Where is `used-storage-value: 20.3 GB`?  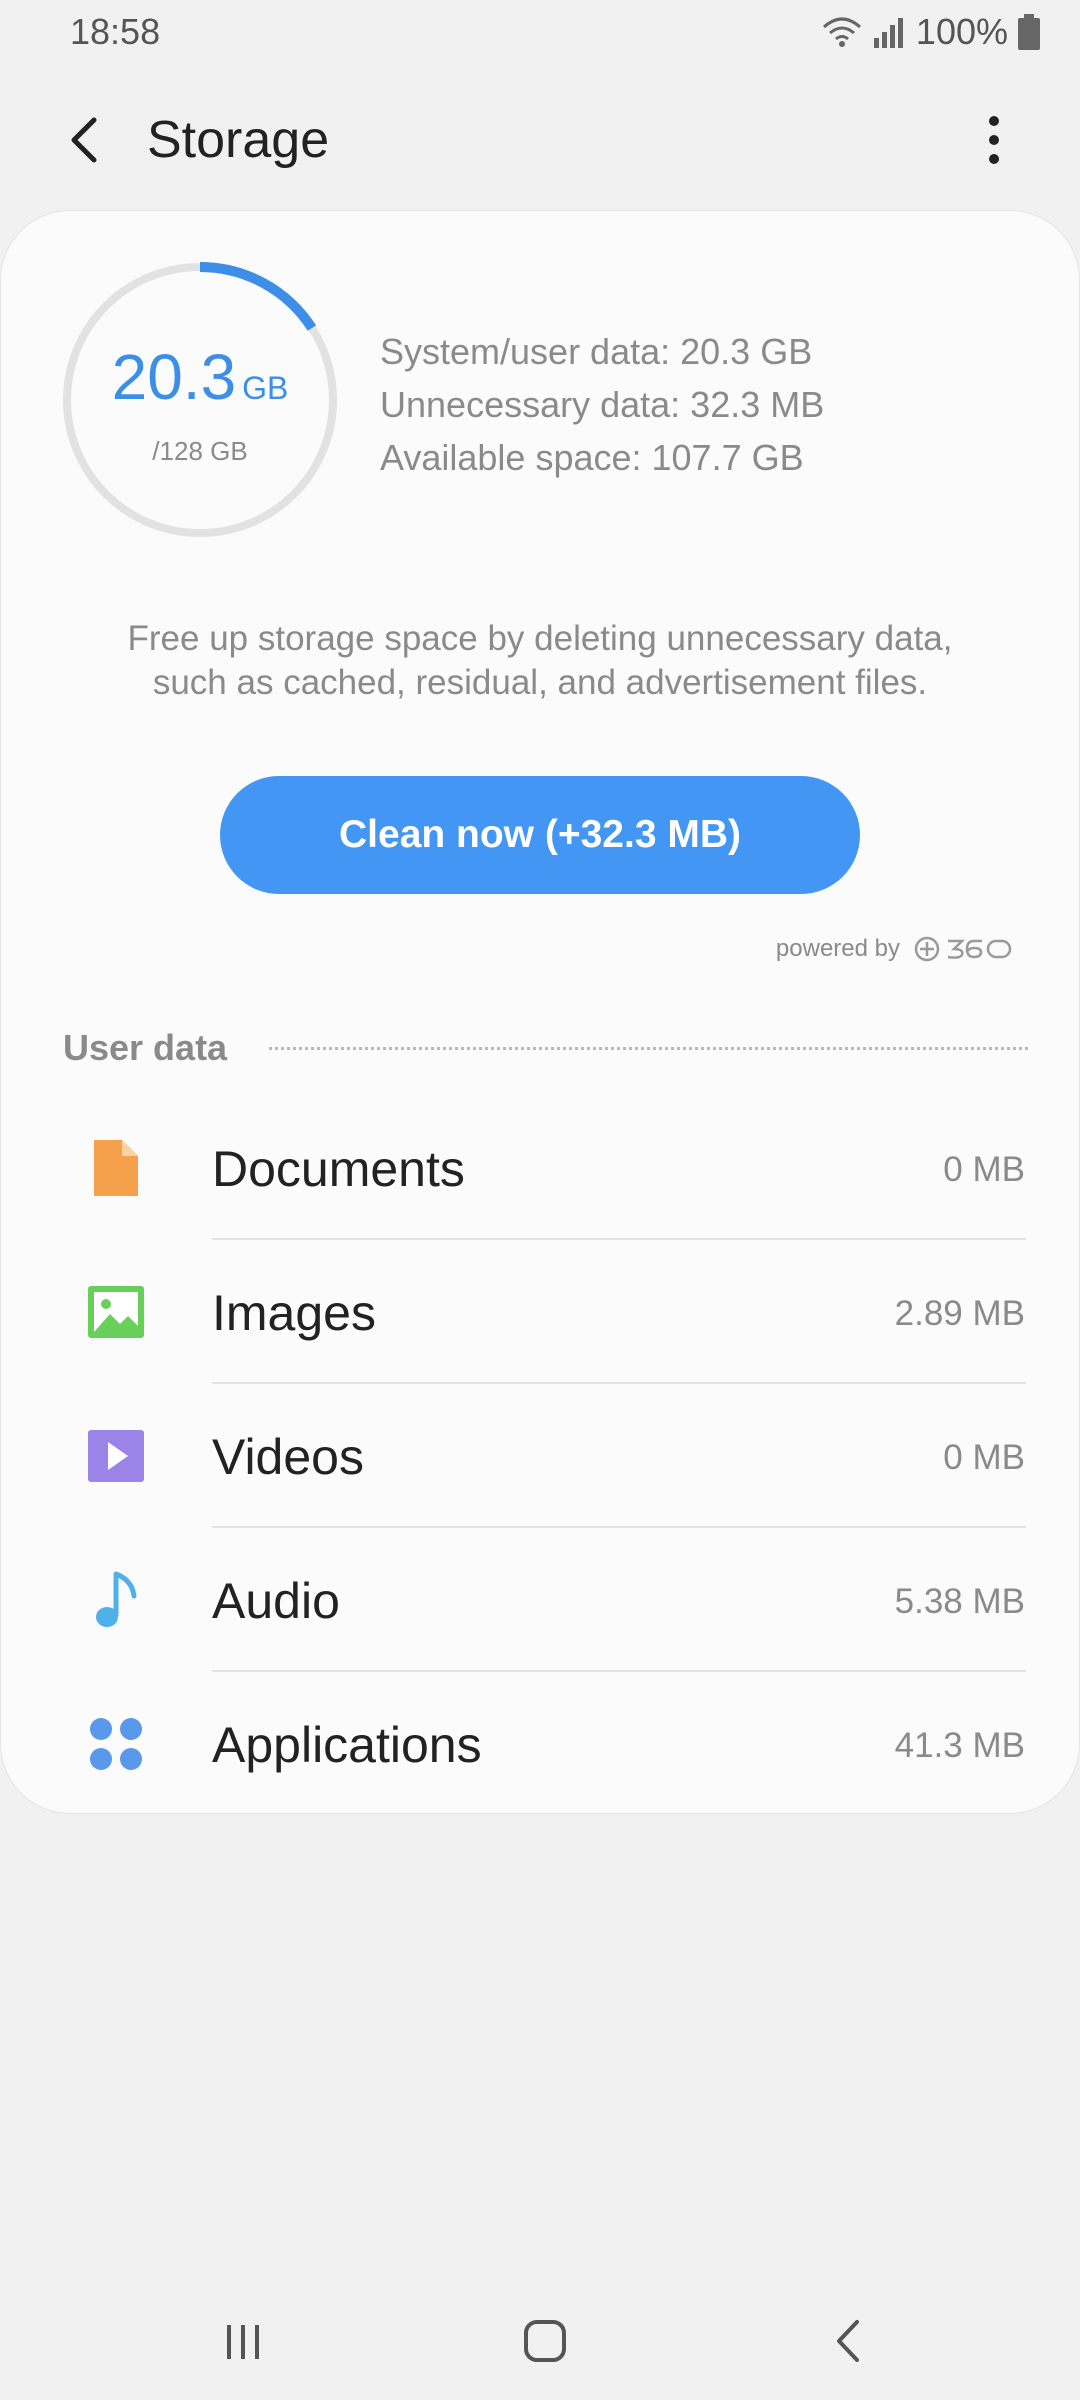 used-storage-value: 20.3 GB is located at coordinates (200, 377).